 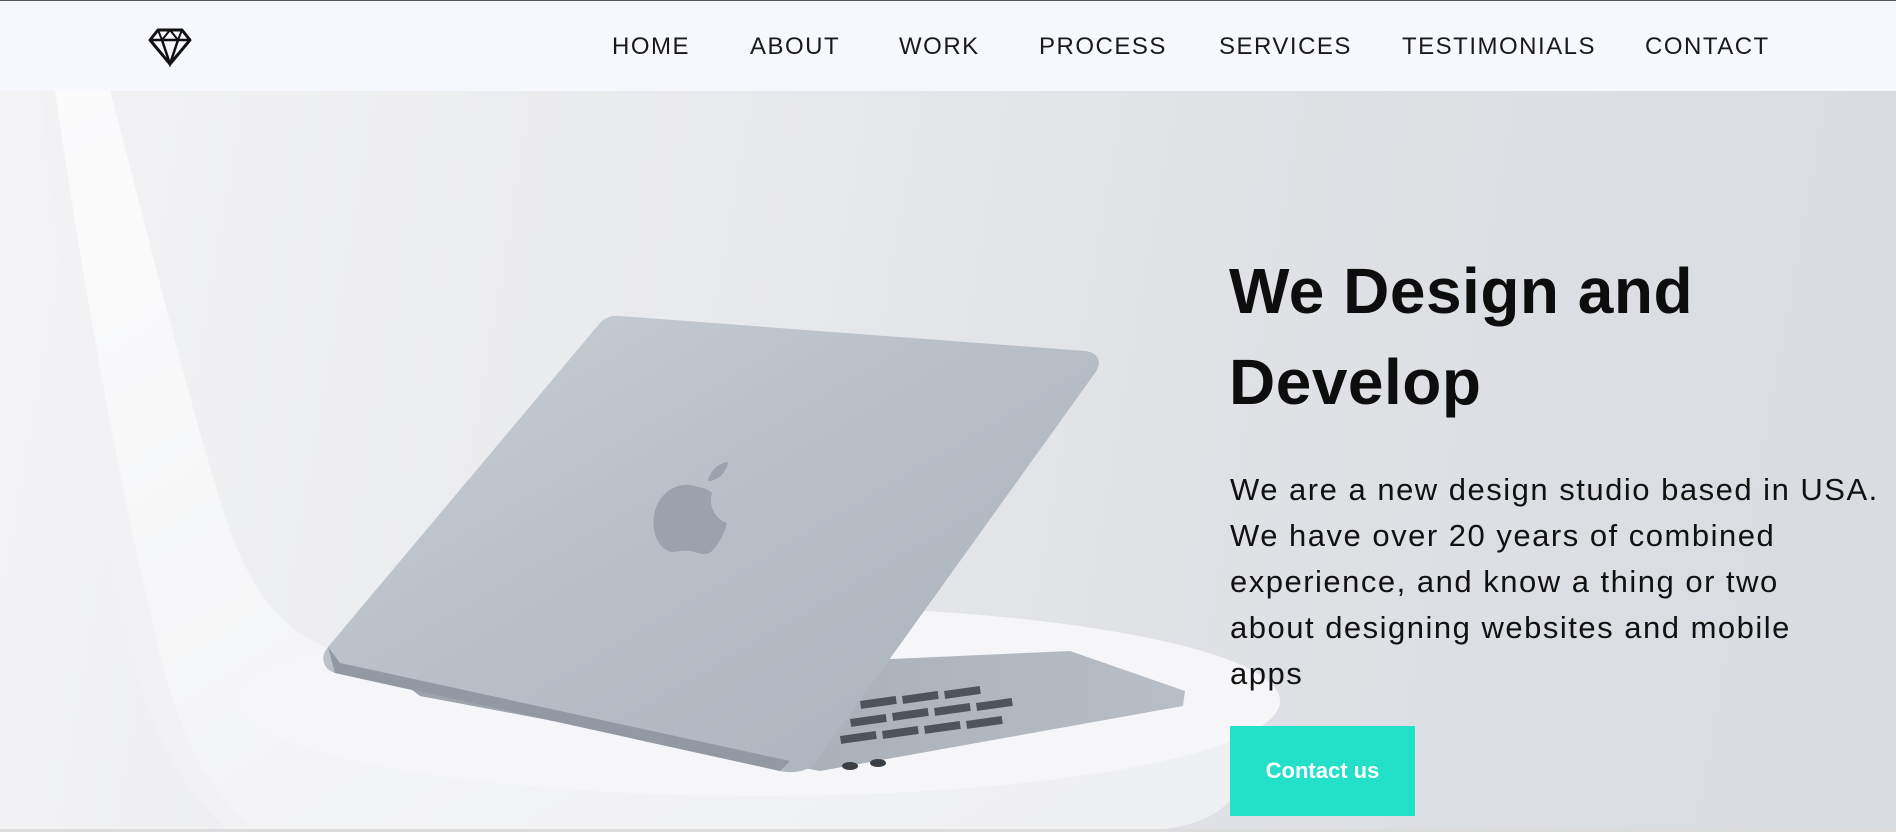 I want to click on nav-testimonials: TESTIMONIALS, so click(x=1499, y=47).